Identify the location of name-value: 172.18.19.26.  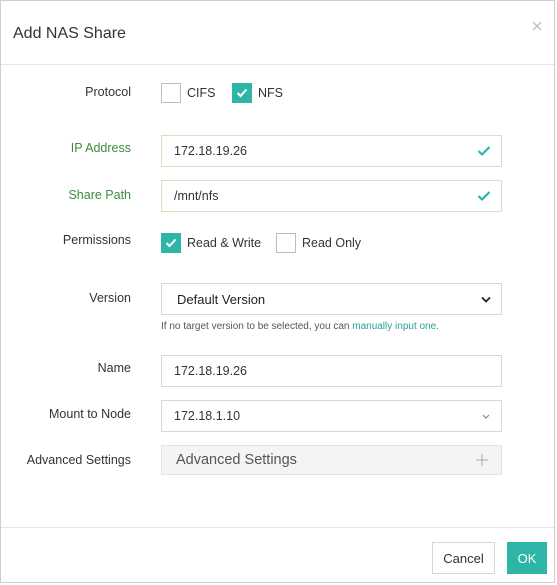
(210, 371).